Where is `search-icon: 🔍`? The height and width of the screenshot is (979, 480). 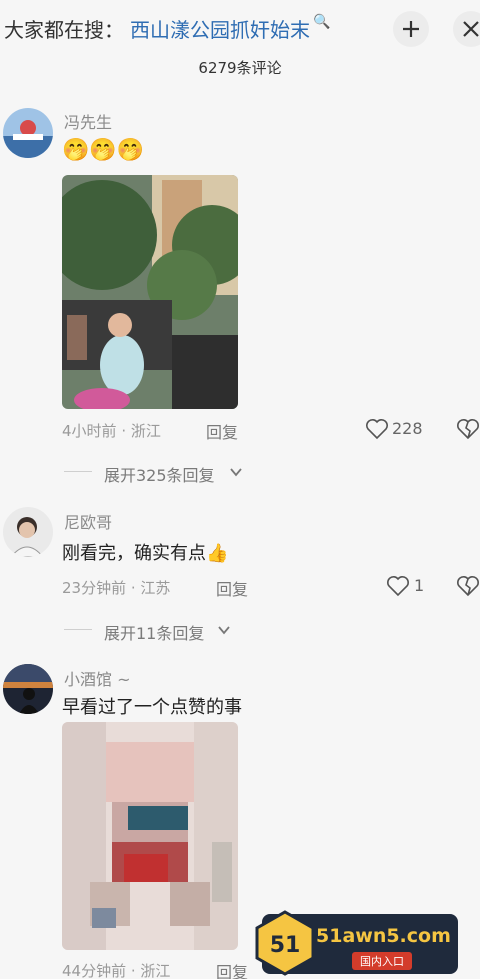 search-icon: 🔍 is located at coordinates (321, 22).